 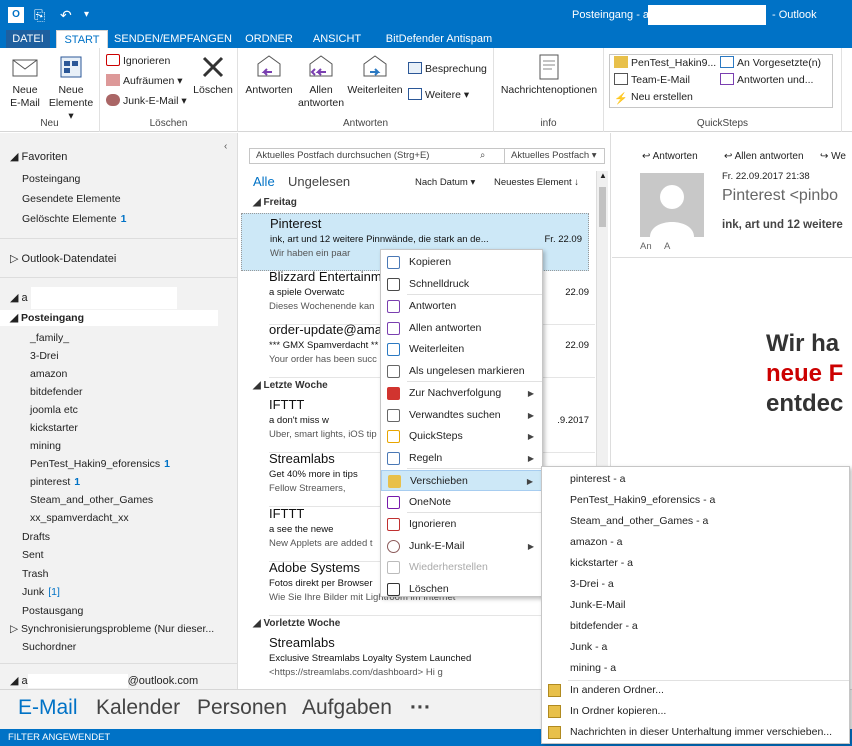 What do you see at coordinates (118, 356) in the screenshot?
I see `folder-3-drei: 3-Drei` at bounding box center [118, 356].